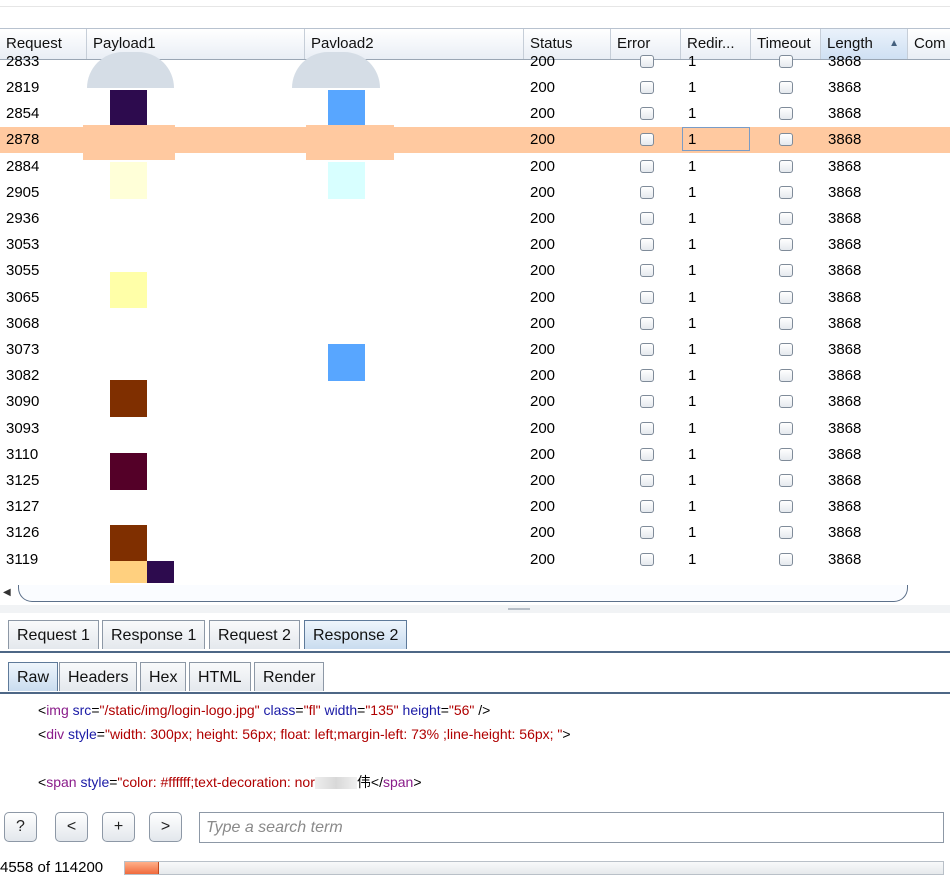 Image resolution: width=950 pixels, height=888 pixels. Describe the element at coordinates (312, 710) in the screenshot. I see `code-value: "fl"` at that location.